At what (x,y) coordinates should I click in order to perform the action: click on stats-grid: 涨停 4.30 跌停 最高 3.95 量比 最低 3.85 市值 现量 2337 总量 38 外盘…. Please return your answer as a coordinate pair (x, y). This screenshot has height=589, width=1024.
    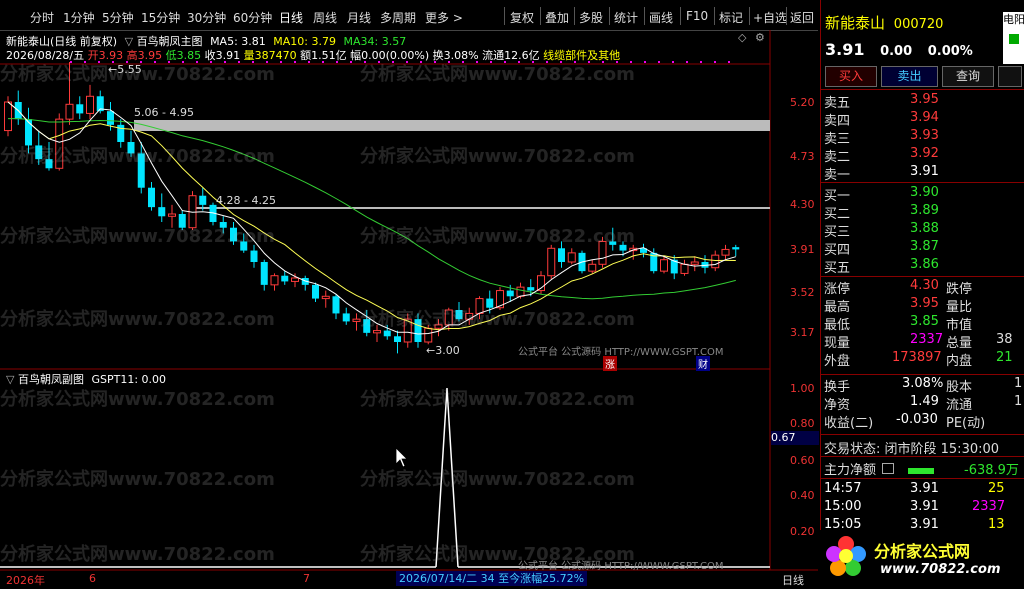
    Looking at the image, I should click on (918, 323).